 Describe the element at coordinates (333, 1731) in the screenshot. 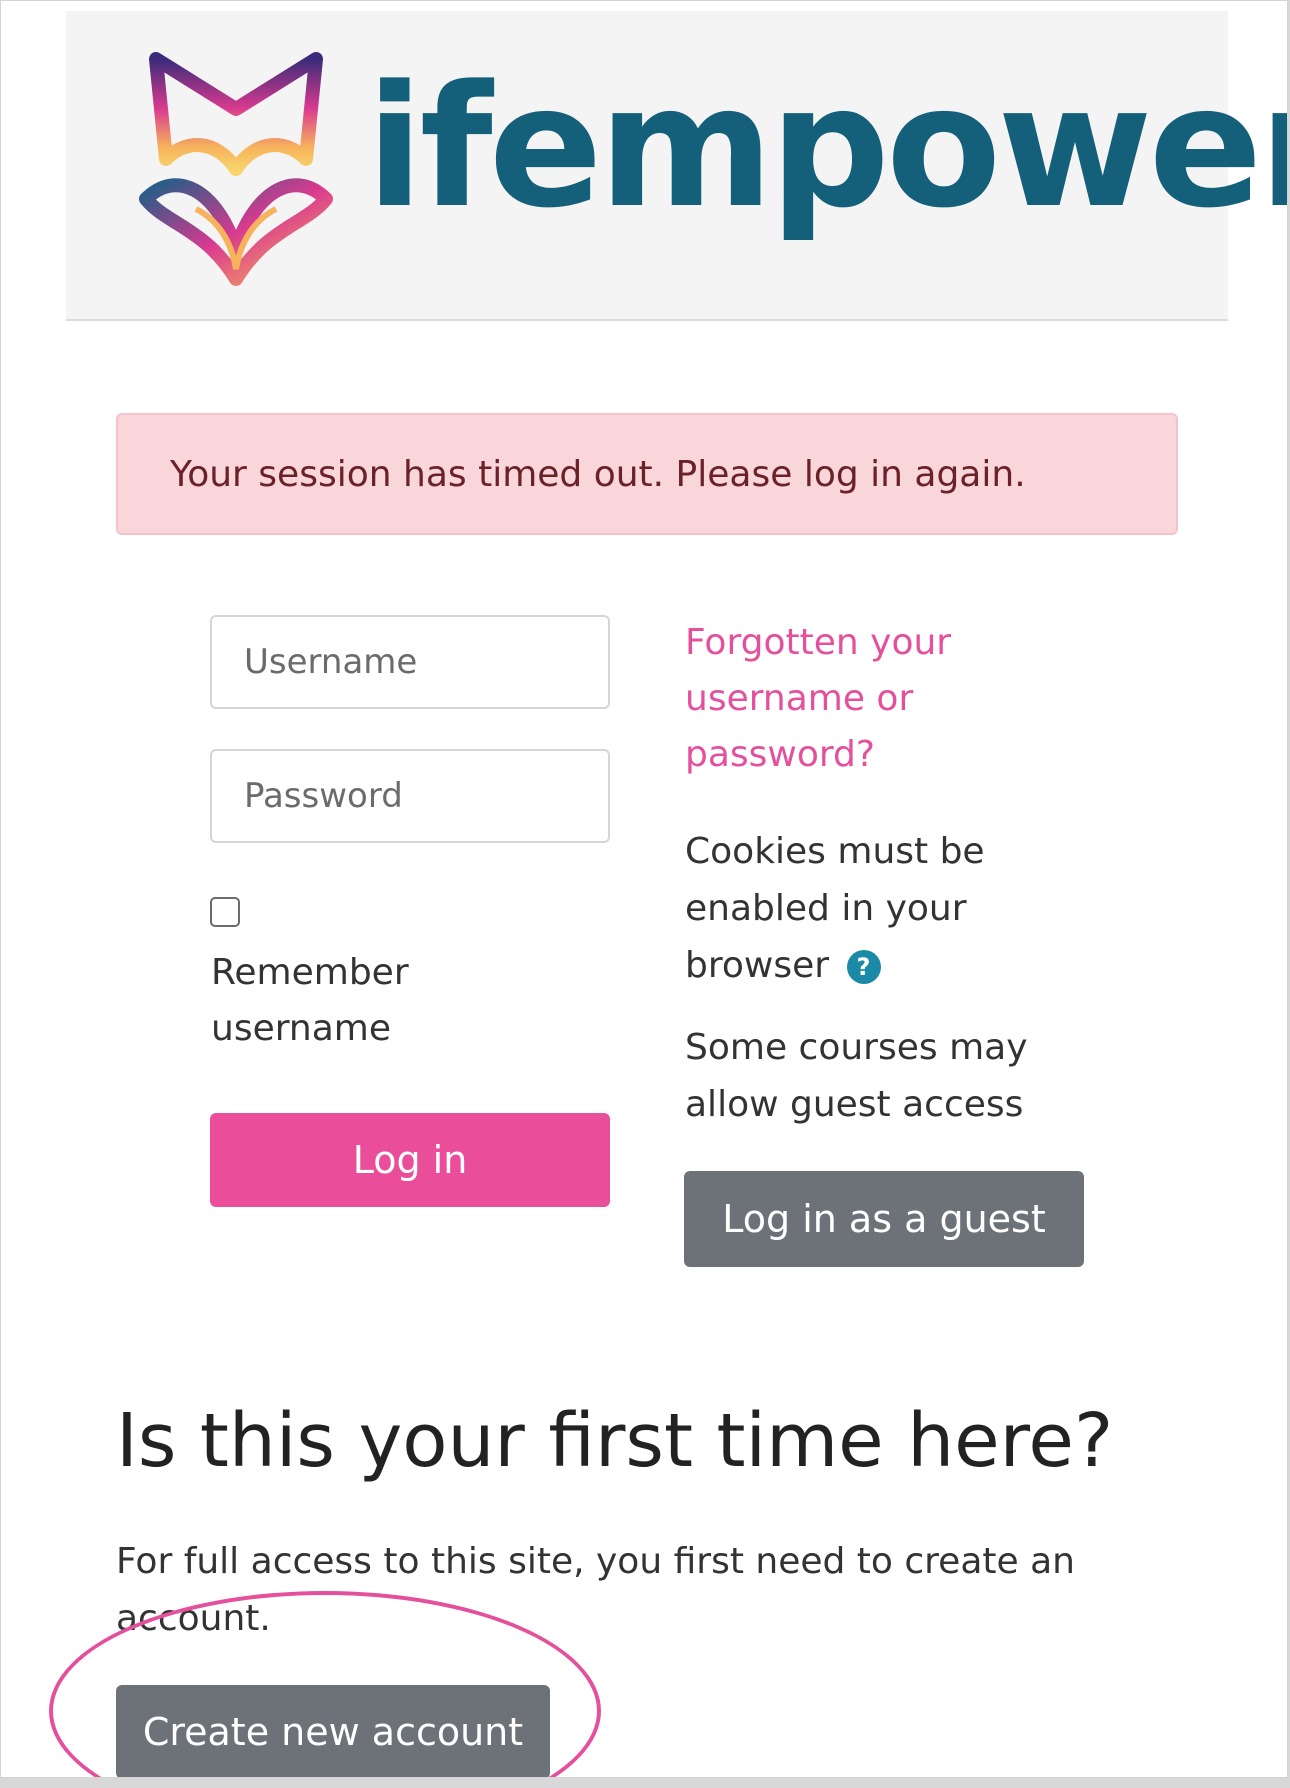

I see `create-new-account-button: Create new account` at that location.